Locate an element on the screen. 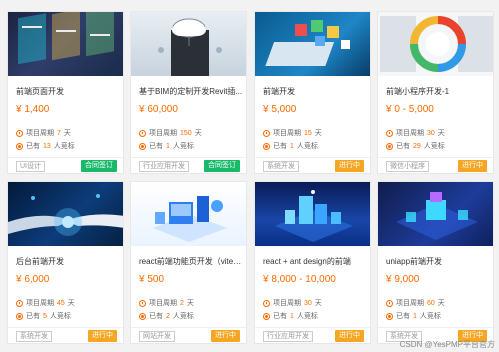  project-title: uniapp前端开发 is located at coordinates (438, 261).